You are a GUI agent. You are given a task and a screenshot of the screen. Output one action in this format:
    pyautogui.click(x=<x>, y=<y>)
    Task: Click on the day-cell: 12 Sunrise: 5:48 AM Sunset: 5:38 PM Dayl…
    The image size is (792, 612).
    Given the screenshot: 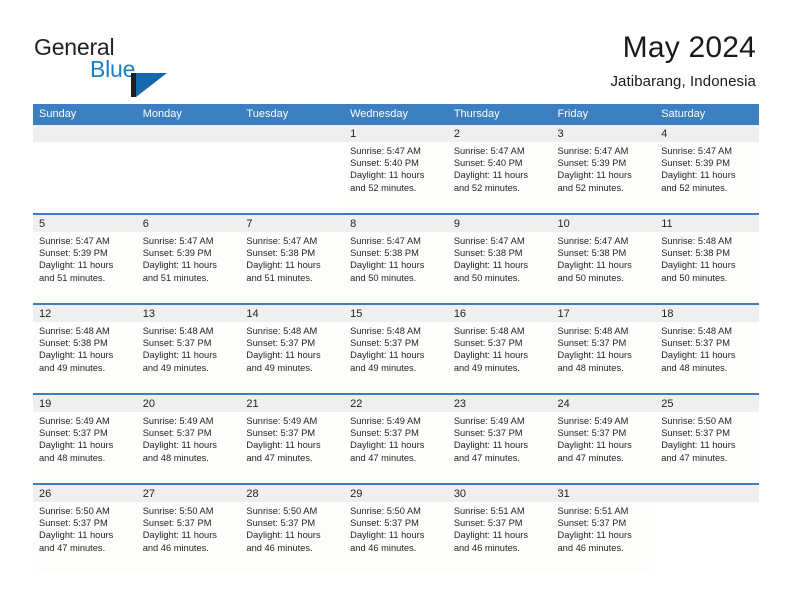 What is the action you would take?
    pyautogui.click(x=85, y=349)
    